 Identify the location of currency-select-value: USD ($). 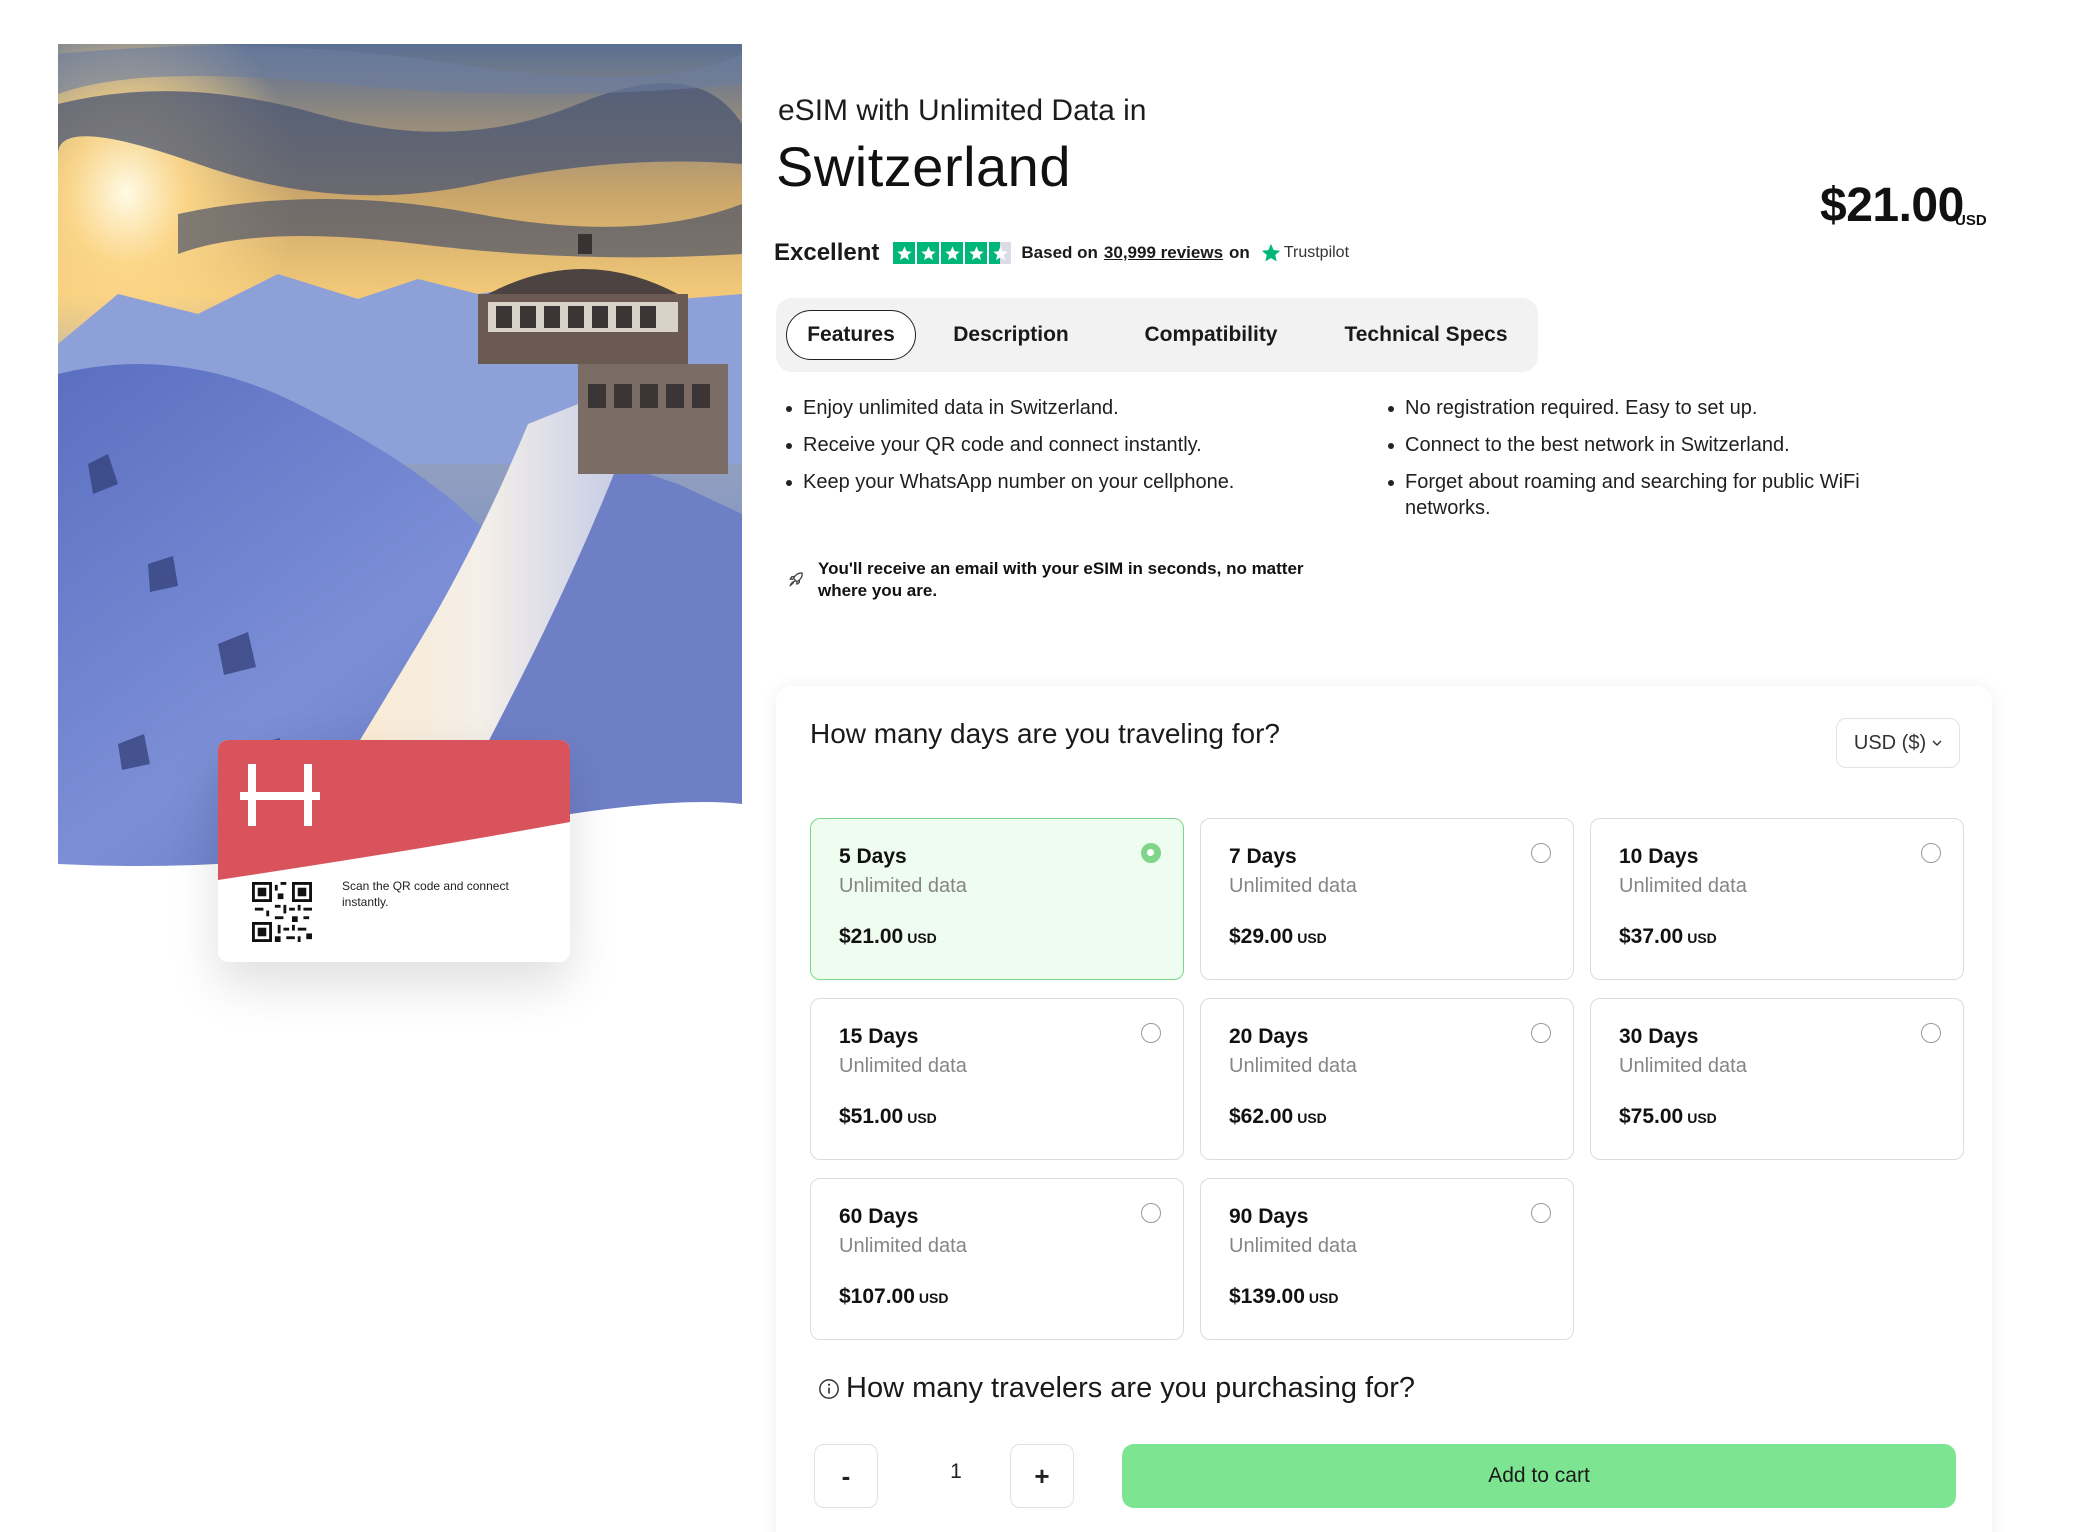
(1890, 742).